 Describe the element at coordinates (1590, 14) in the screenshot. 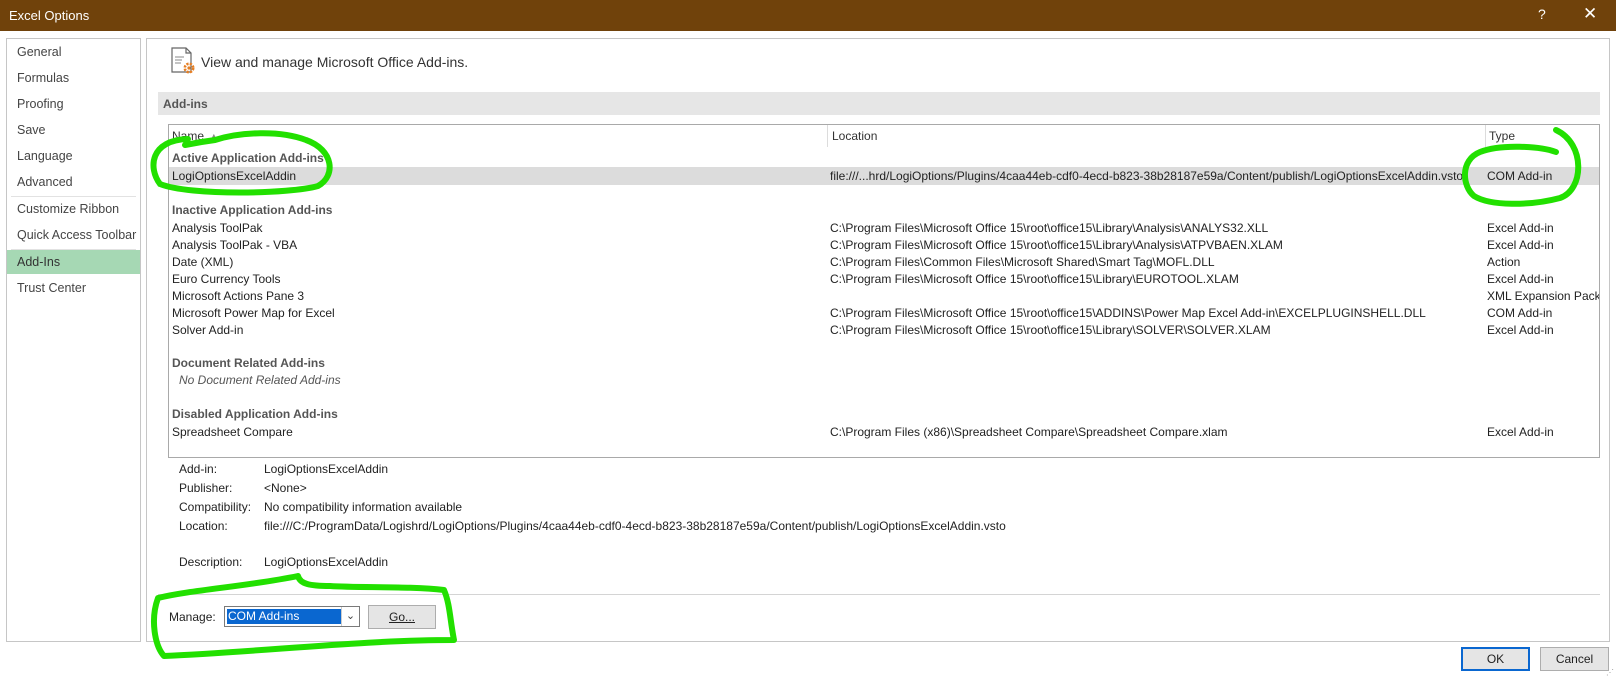

I see `close-button: ✕` at that location.